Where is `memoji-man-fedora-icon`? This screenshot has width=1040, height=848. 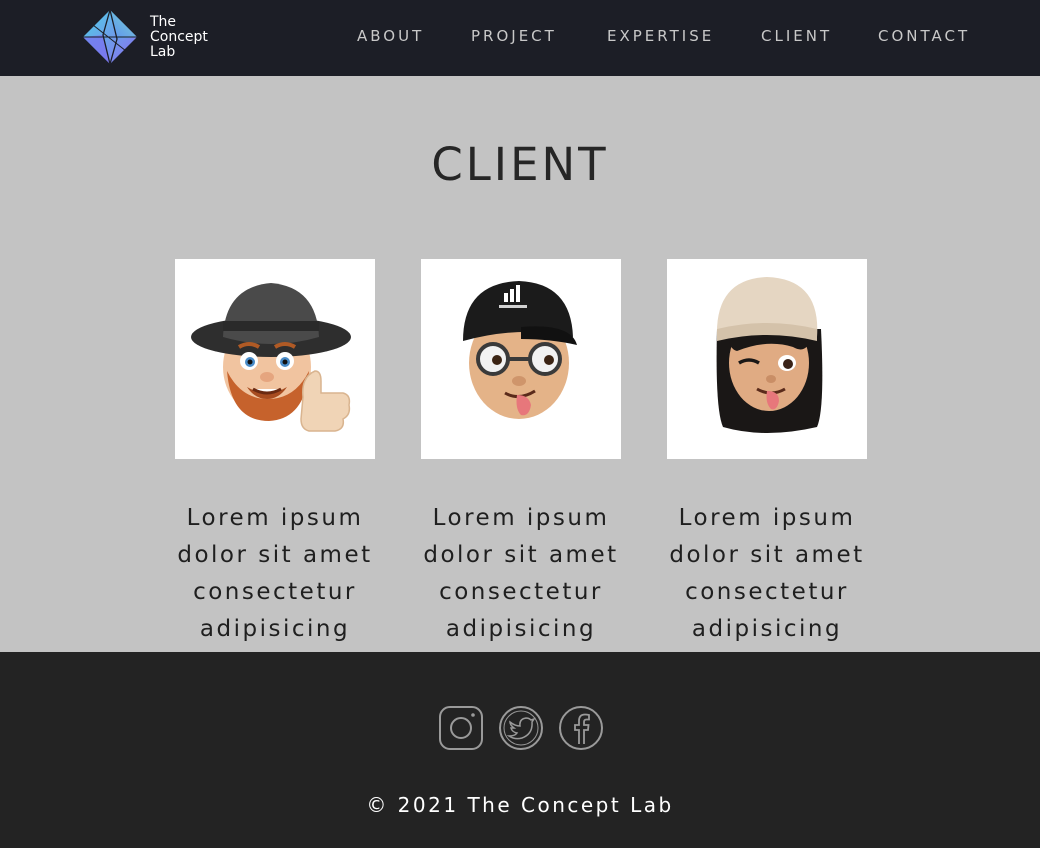 memoji-man-fedora-icon is located at coordinates (271, 357).